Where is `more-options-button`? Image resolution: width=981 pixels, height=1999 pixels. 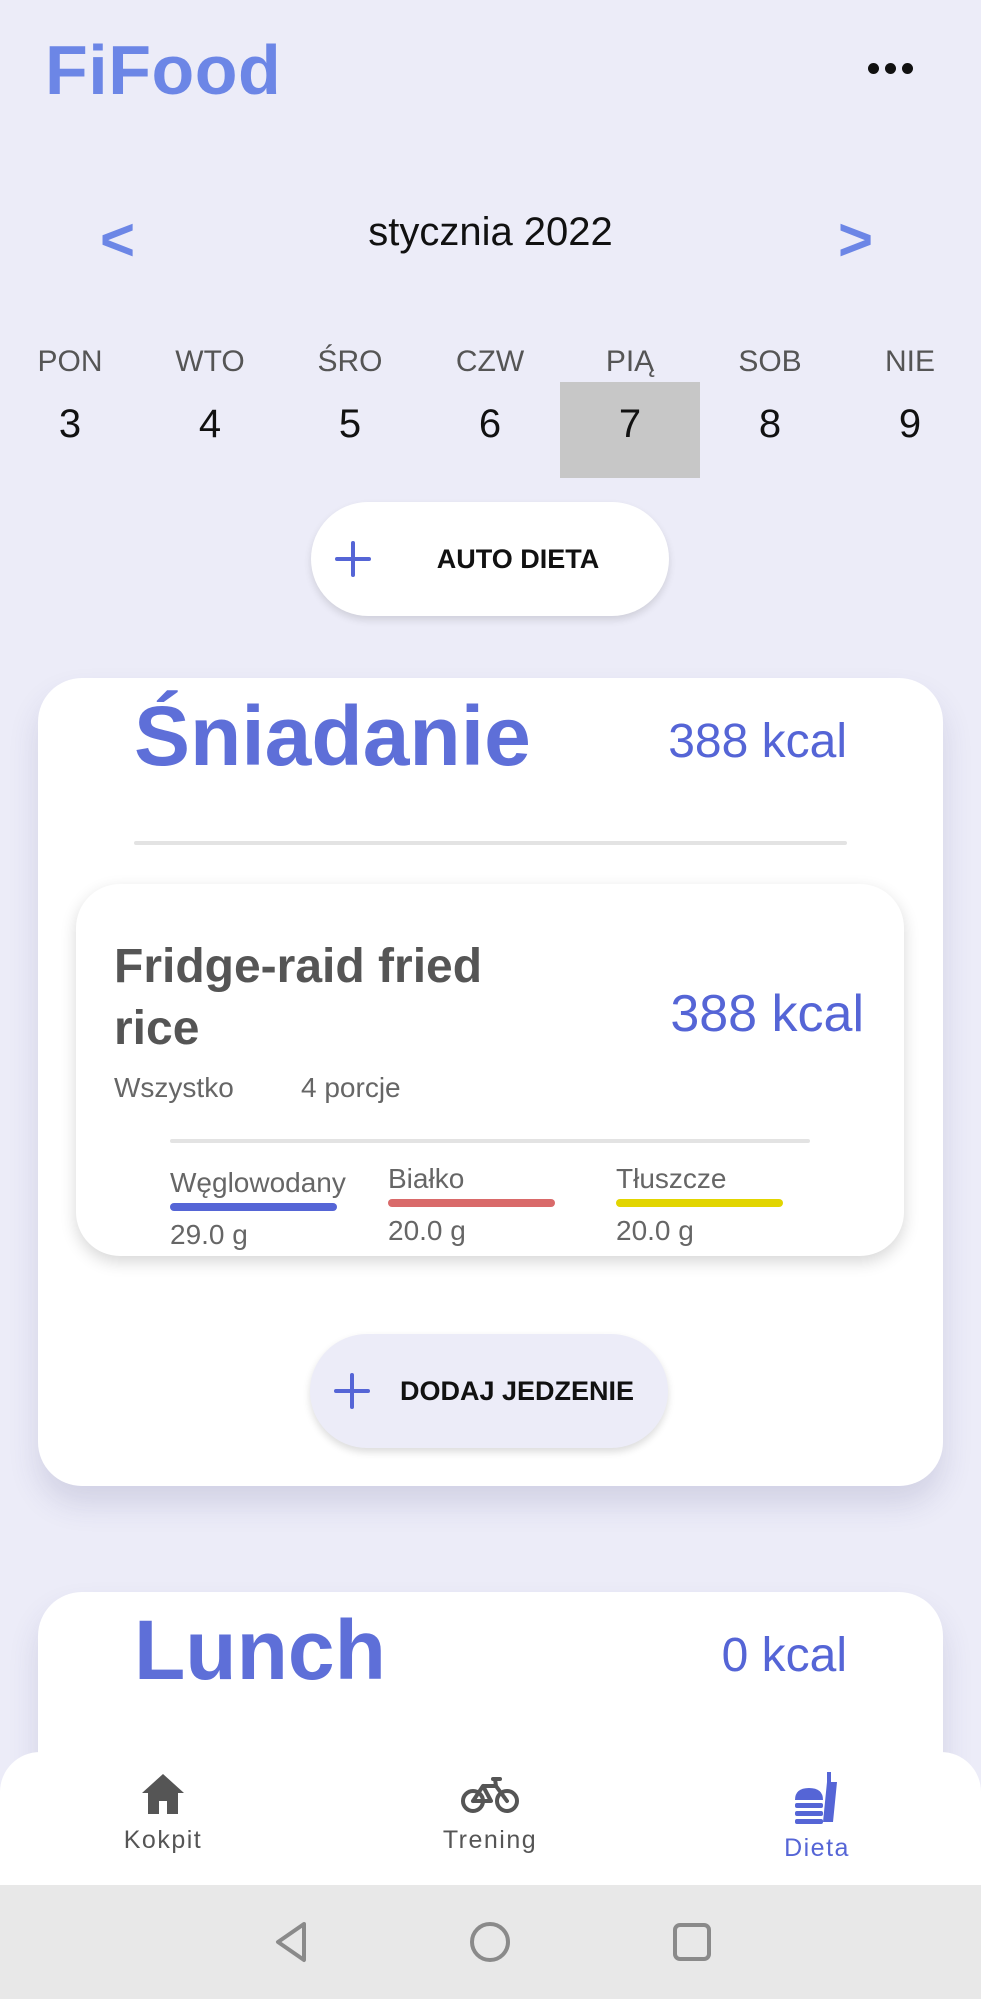 more-options-button is located at coordinates (890, 68).